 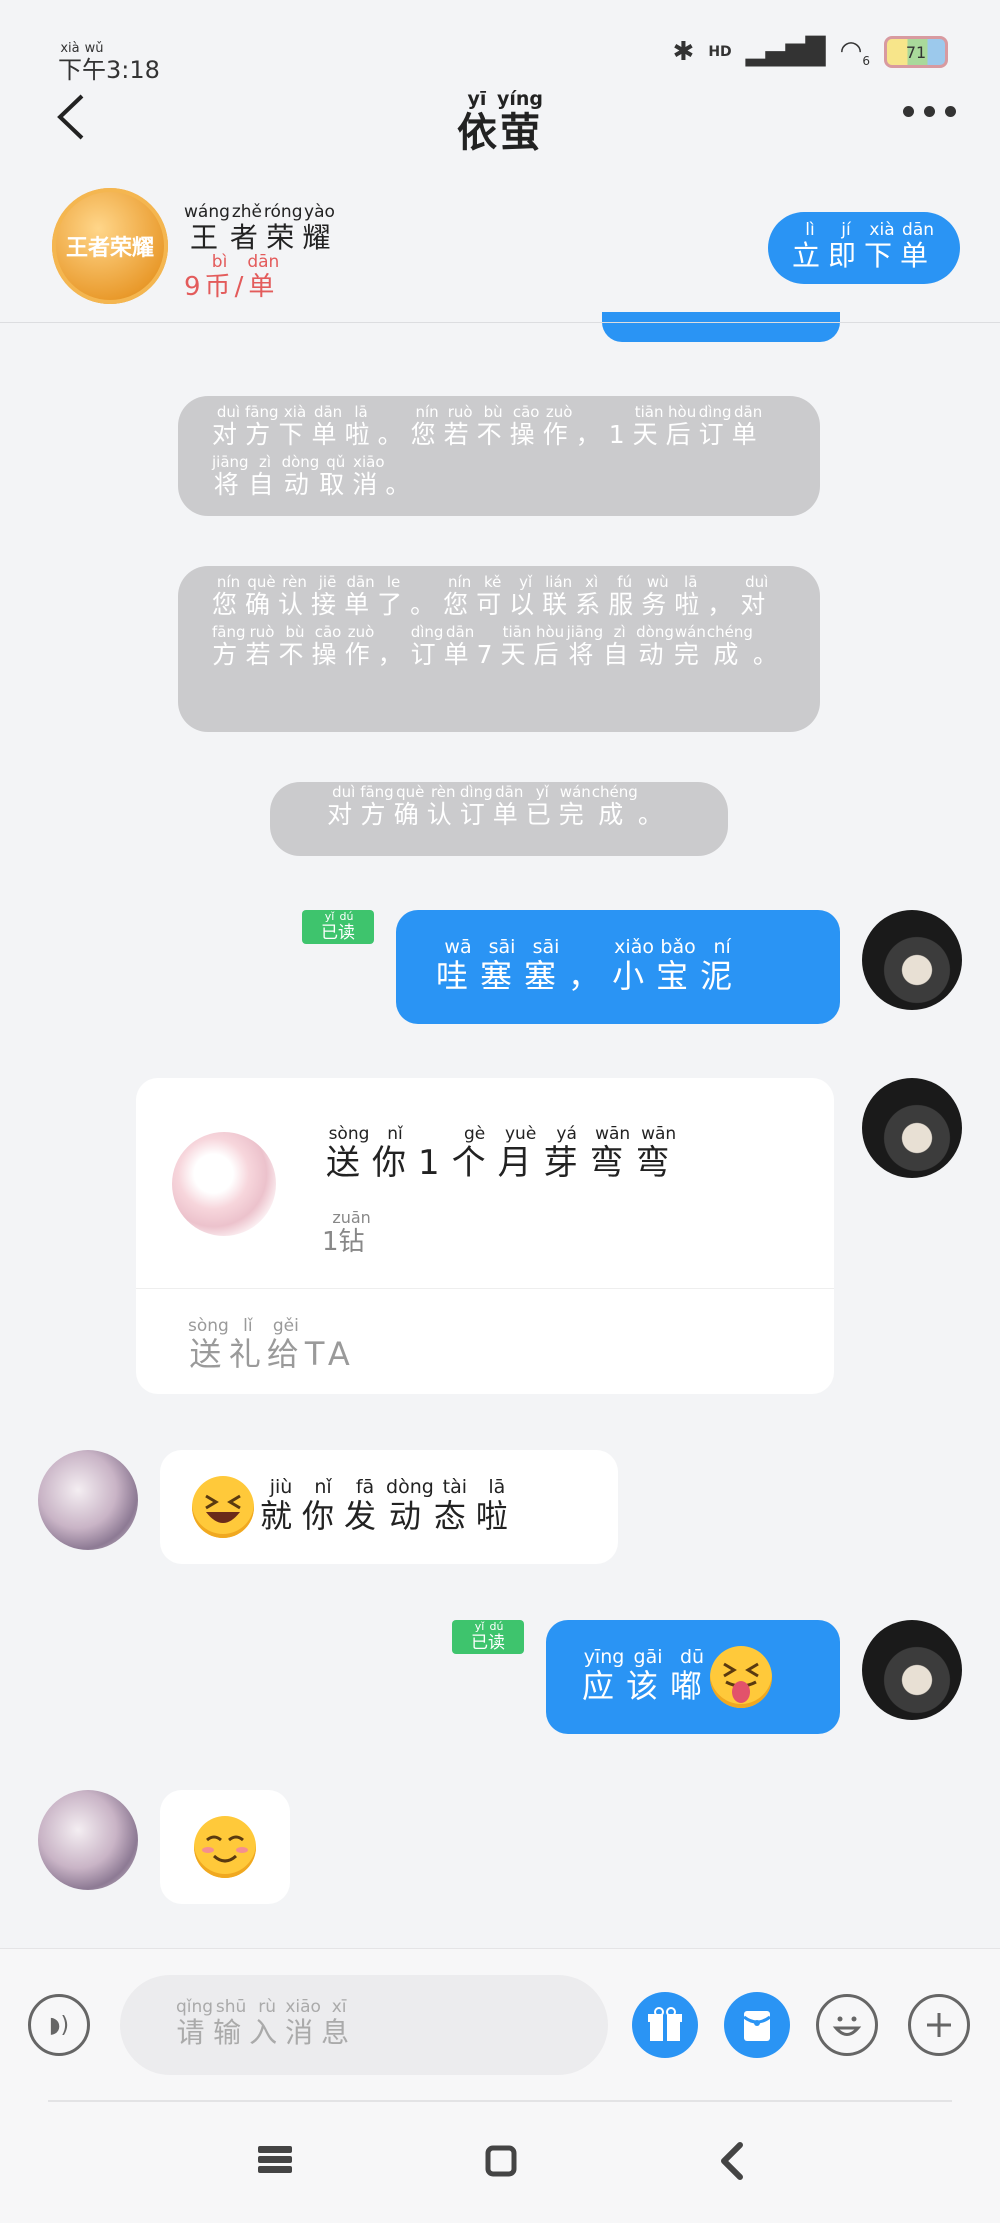 I want to click on red-packet-button, so click(x=757, y=2025).